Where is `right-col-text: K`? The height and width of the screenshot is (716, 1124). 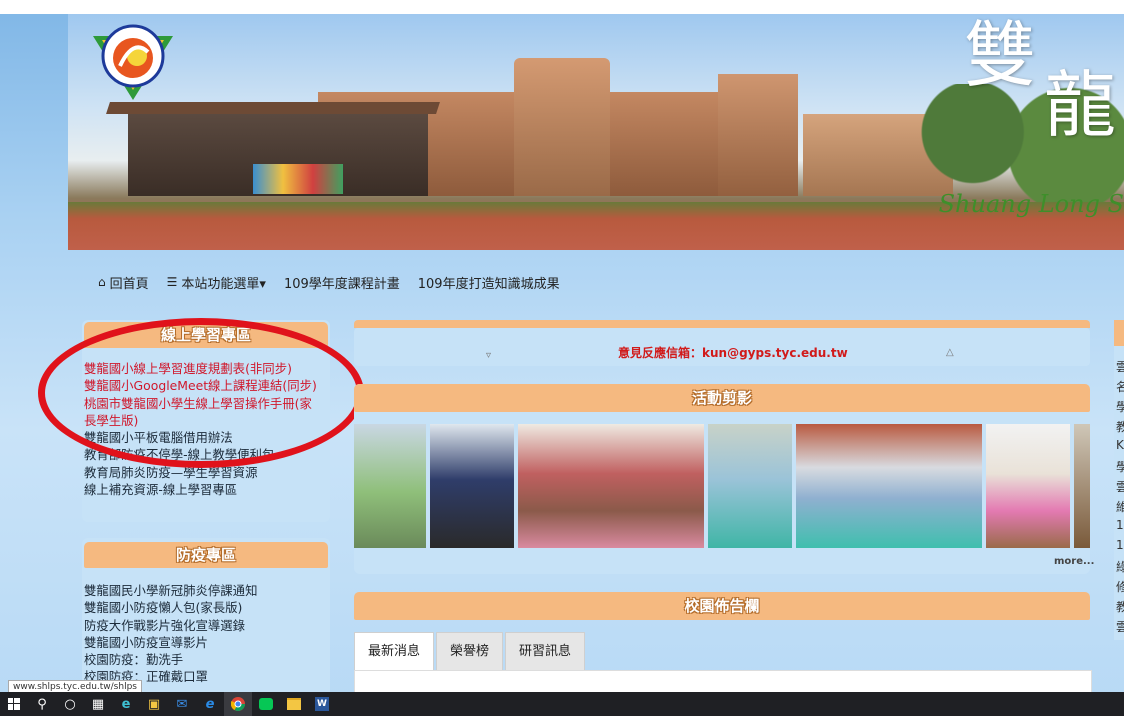 right-col-text: K is located at coordinates (1120, 445).